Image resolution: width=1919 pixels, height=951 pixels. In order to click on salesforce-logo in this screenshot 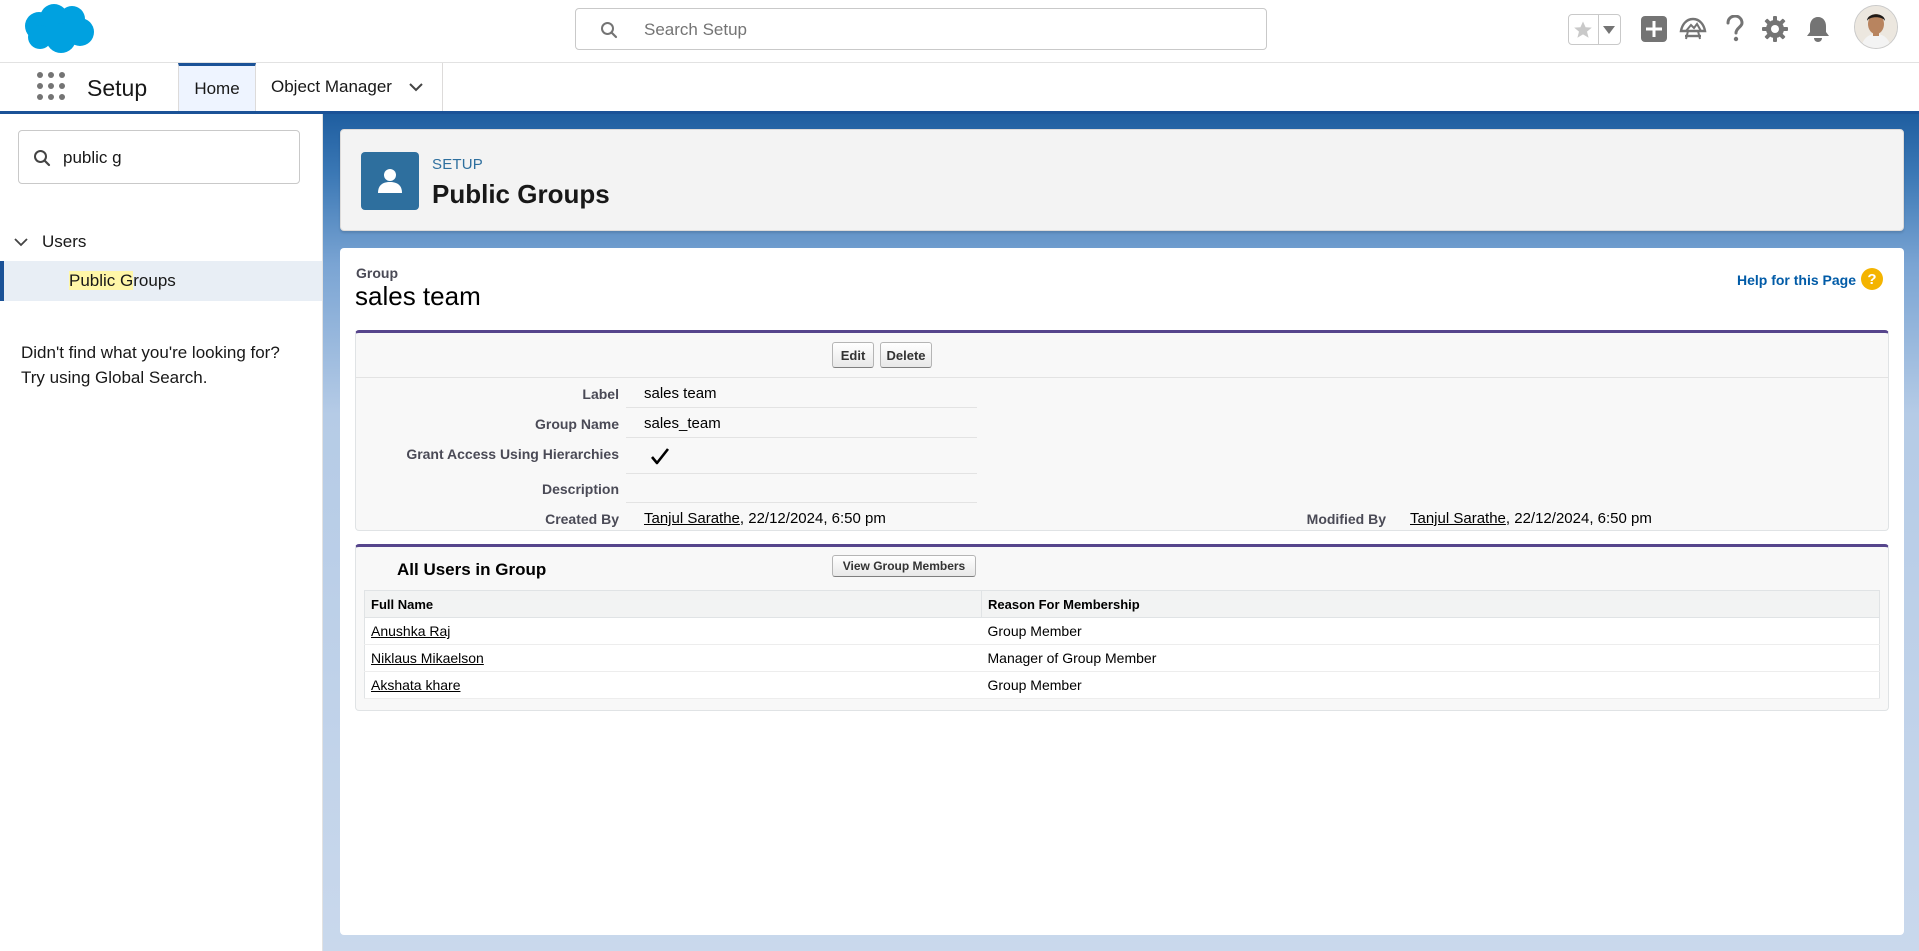, I will do `click(58, 29)`.